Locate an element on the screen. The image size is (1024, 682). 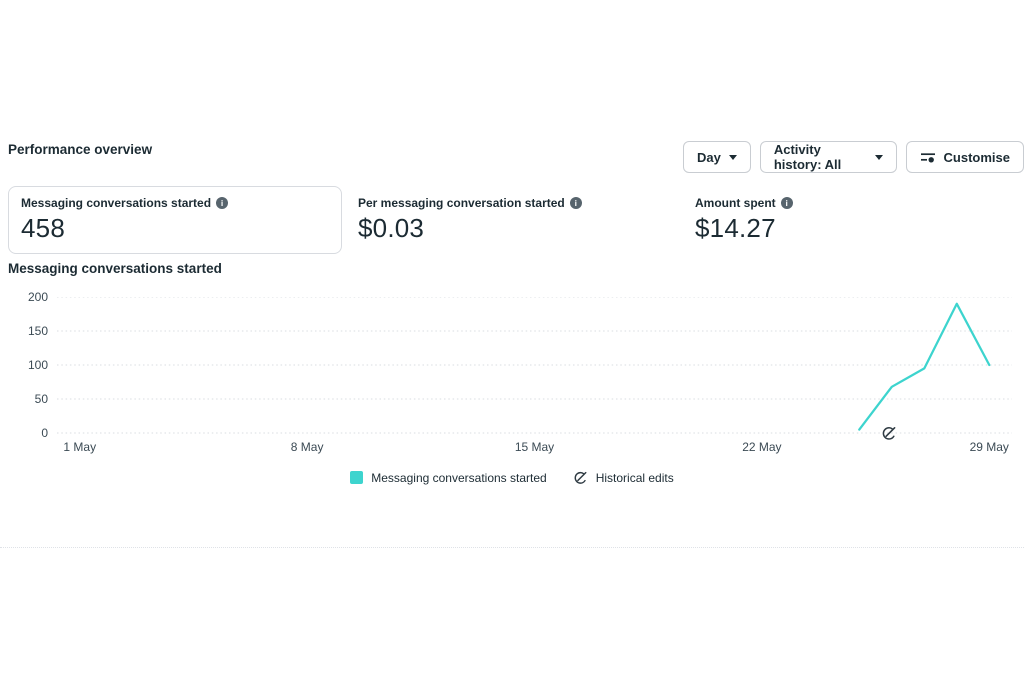
metric-value: $14.27 is located at coordinates (735, 228).